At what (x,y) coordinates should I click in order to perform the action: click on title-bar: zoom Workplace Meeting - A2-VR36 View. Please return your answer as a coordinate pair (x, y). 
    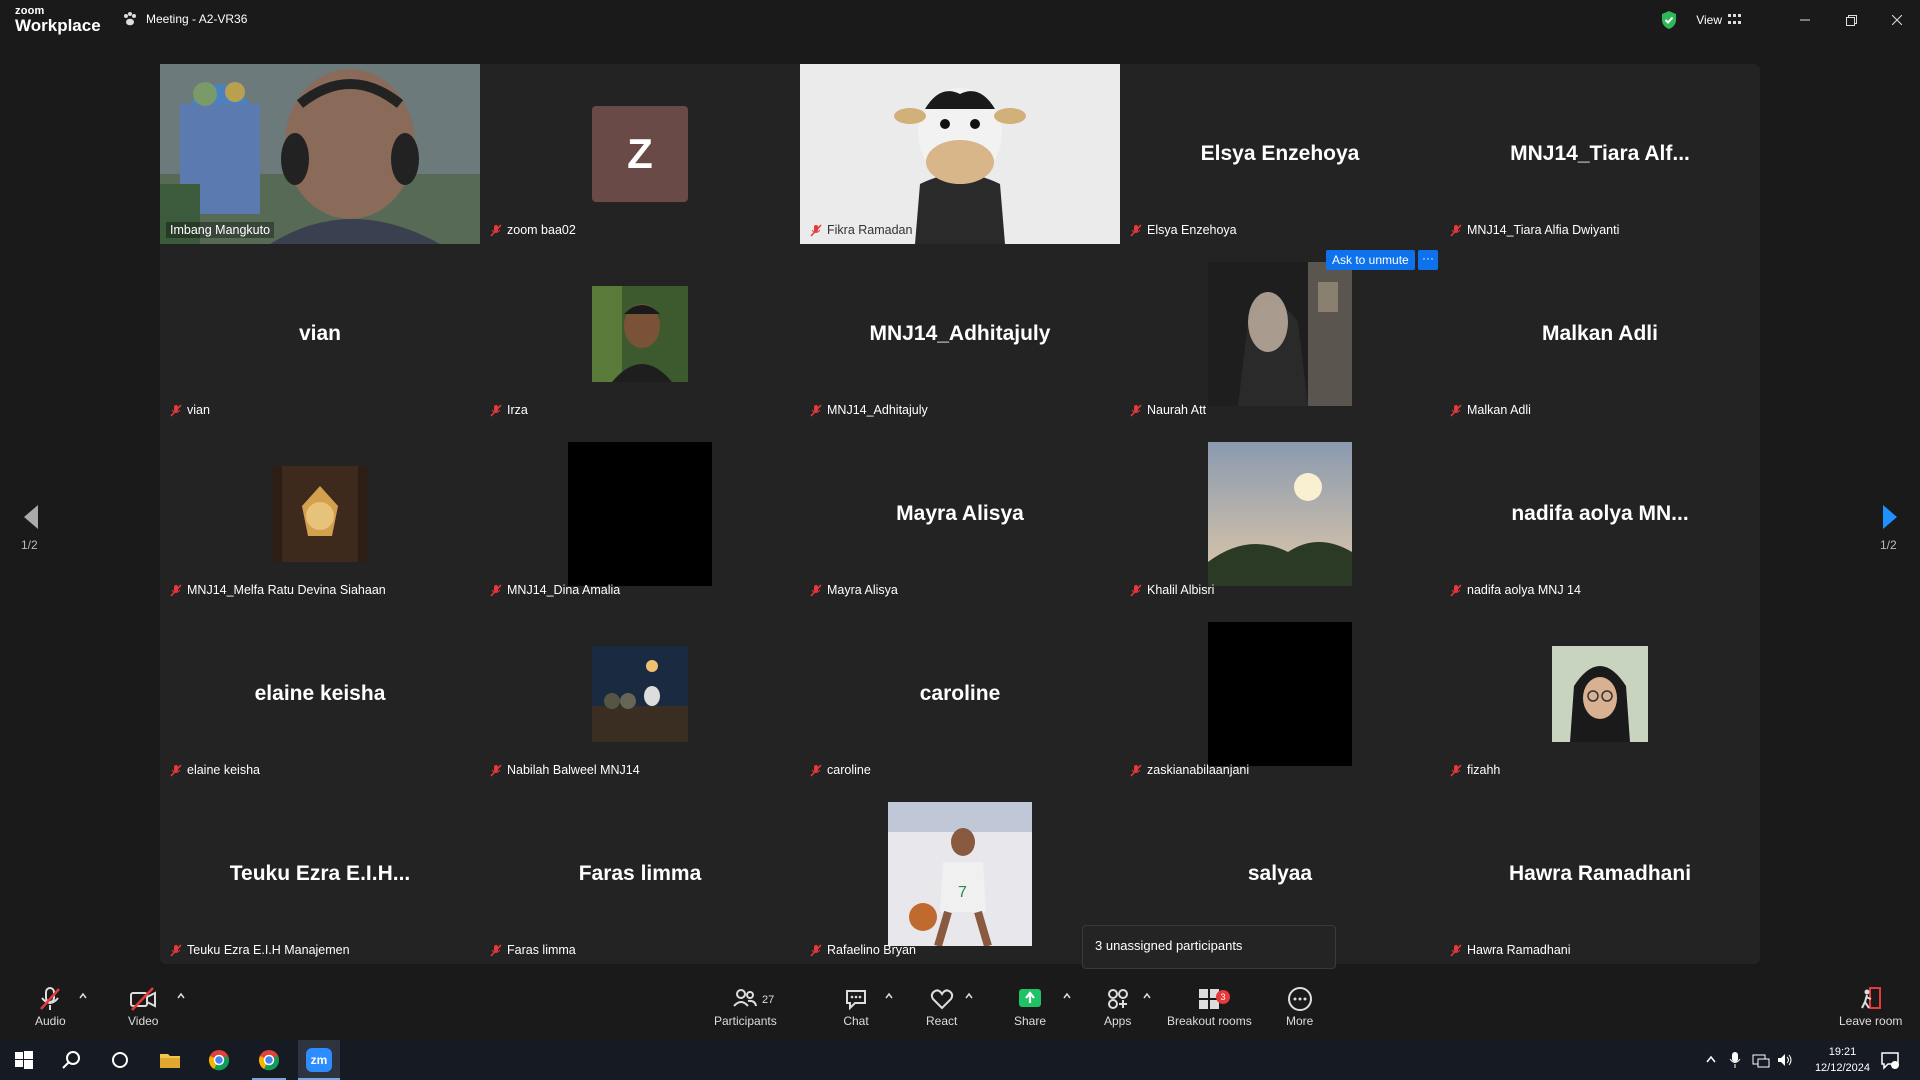
    Looking at the image, I should click on (960, 20).